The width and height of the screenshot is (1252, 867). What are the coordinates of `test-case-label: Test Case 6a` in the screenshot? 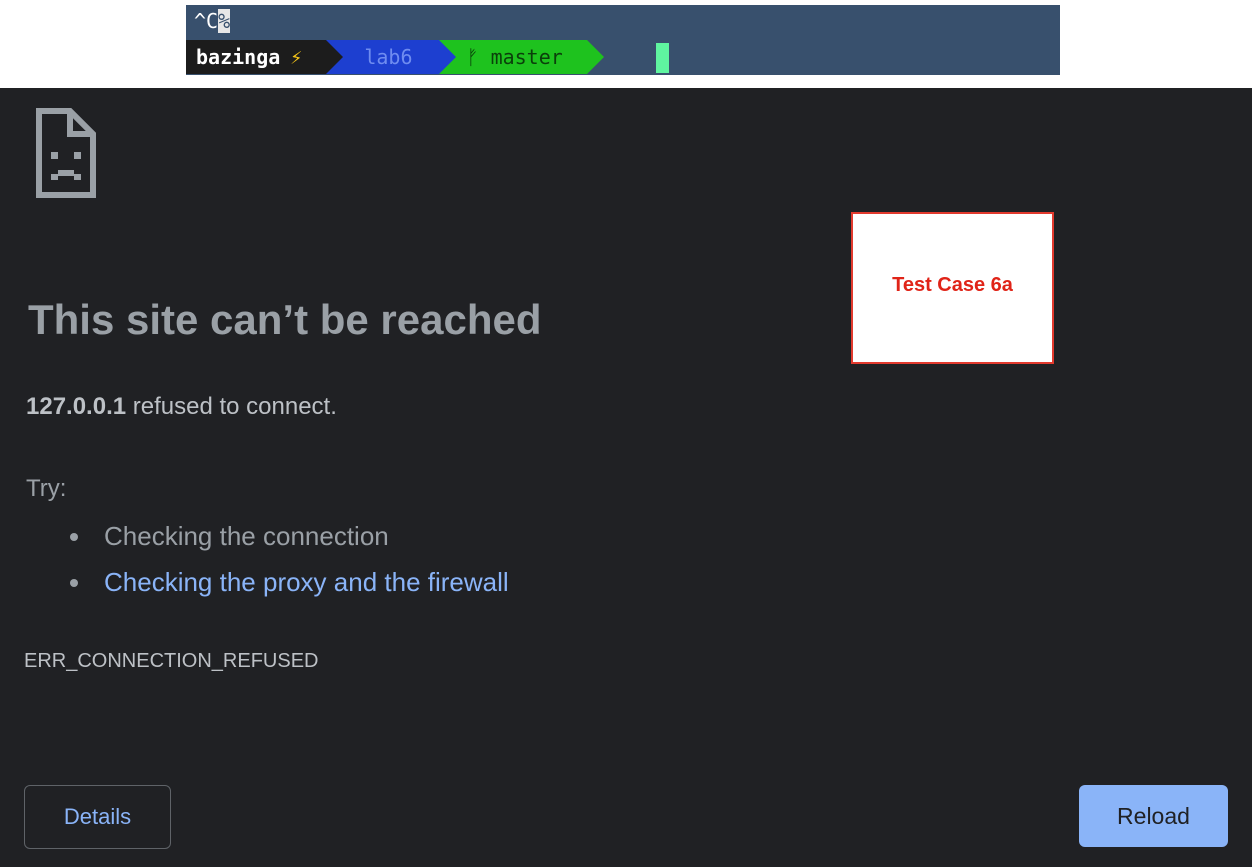 It's located at (952, 284).